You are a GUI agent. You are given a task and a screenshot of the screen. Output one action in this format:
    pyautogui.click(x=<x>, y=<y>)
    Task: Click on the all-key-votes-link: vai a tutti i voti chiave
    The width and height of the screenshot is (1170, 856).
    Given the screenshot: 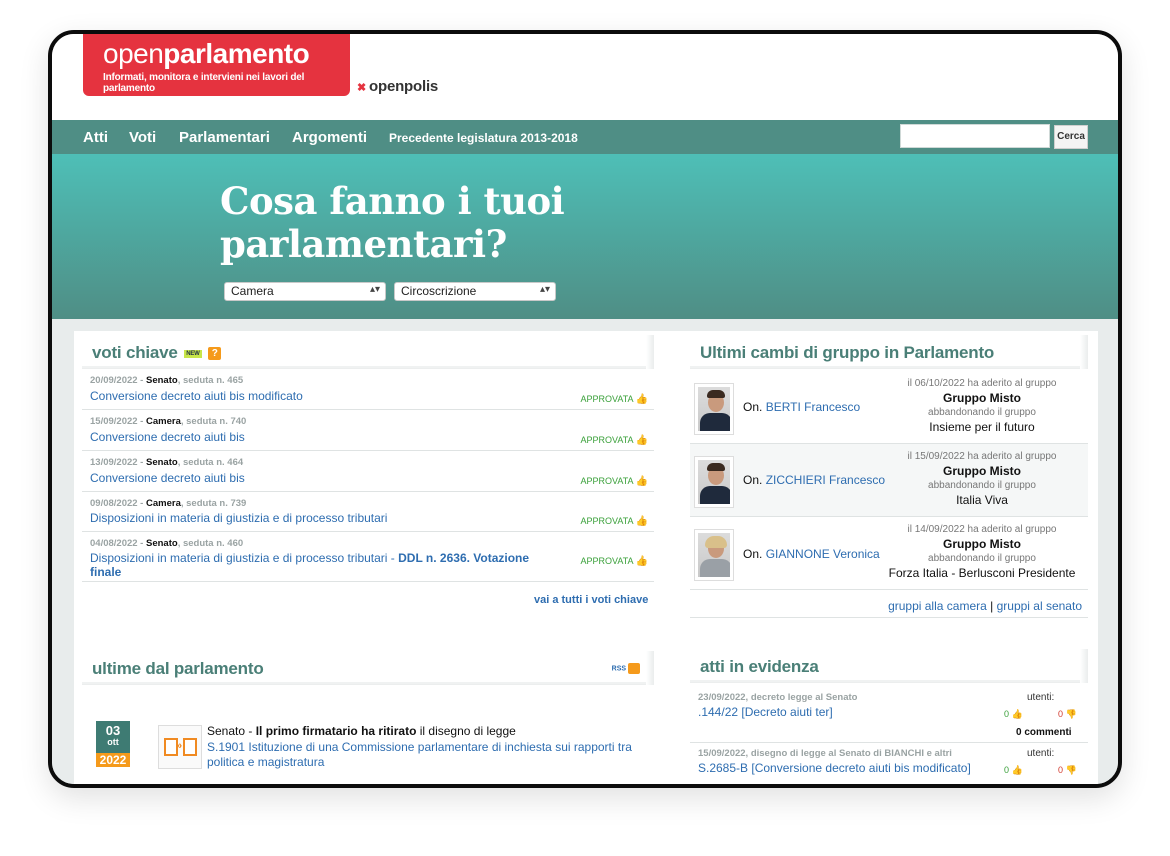 What is the action you would take?
    pyautogui.click(x=591, y=600)
    